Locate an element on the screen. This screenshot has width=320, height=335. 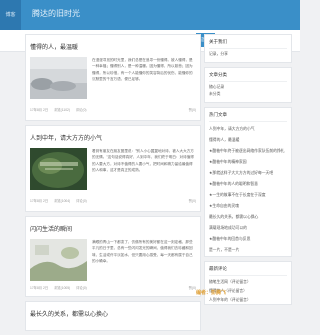
article-title: 最长久的关系，都需以心换心 is located at coordinates (113, 313).